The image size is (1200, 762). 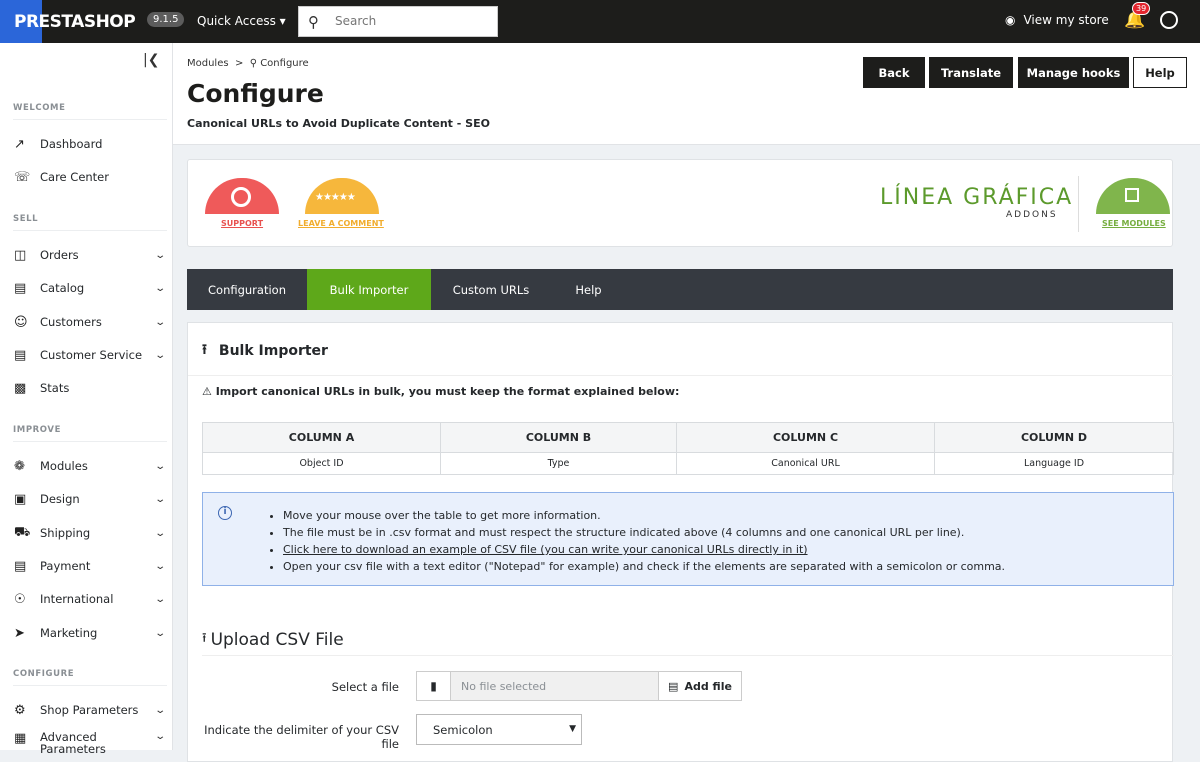 What do you see at coordinates (369, 289) in the screenshot?
I see `tab-bulk-importer: Bulk Importer` at bounding box center [369, 289].